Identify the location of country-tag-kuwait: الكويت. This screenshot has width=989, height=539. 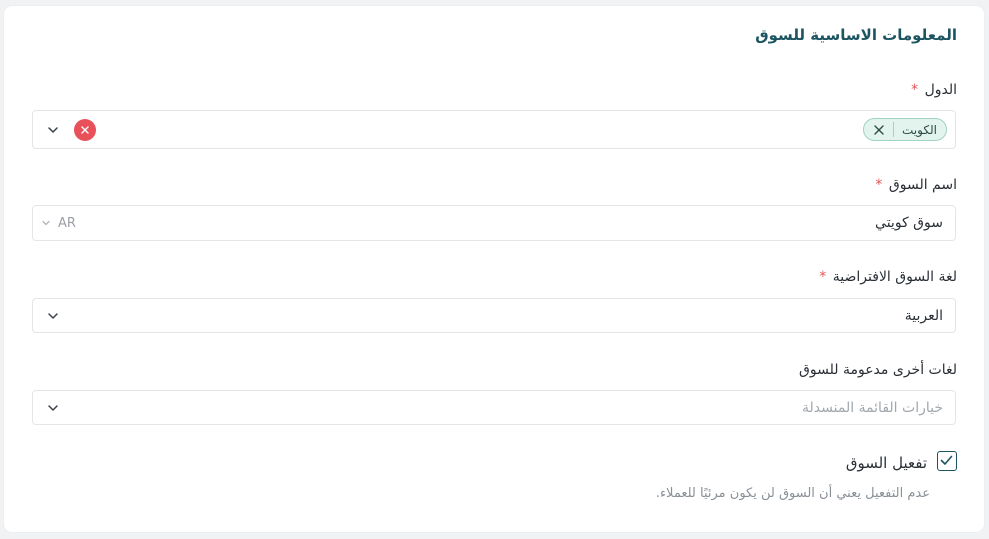
(905, 129).